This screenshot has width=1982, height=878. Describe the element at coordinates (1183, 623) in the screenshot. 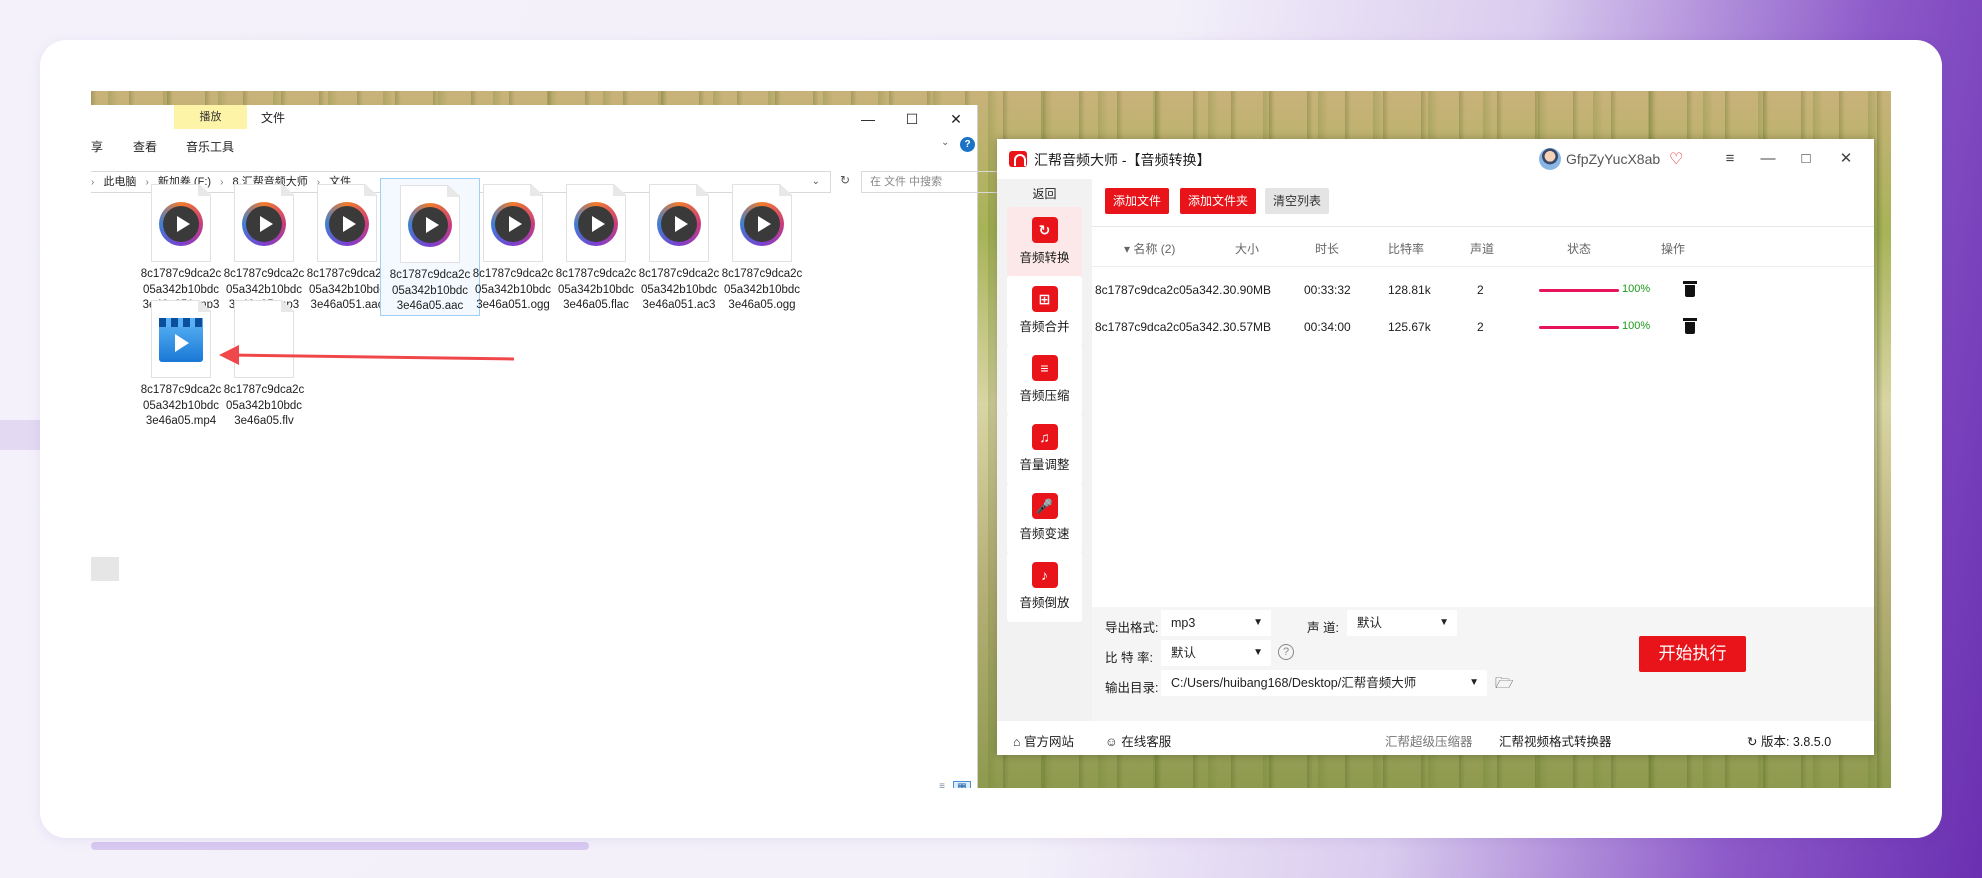

I see `format-value: mp3` at that location.